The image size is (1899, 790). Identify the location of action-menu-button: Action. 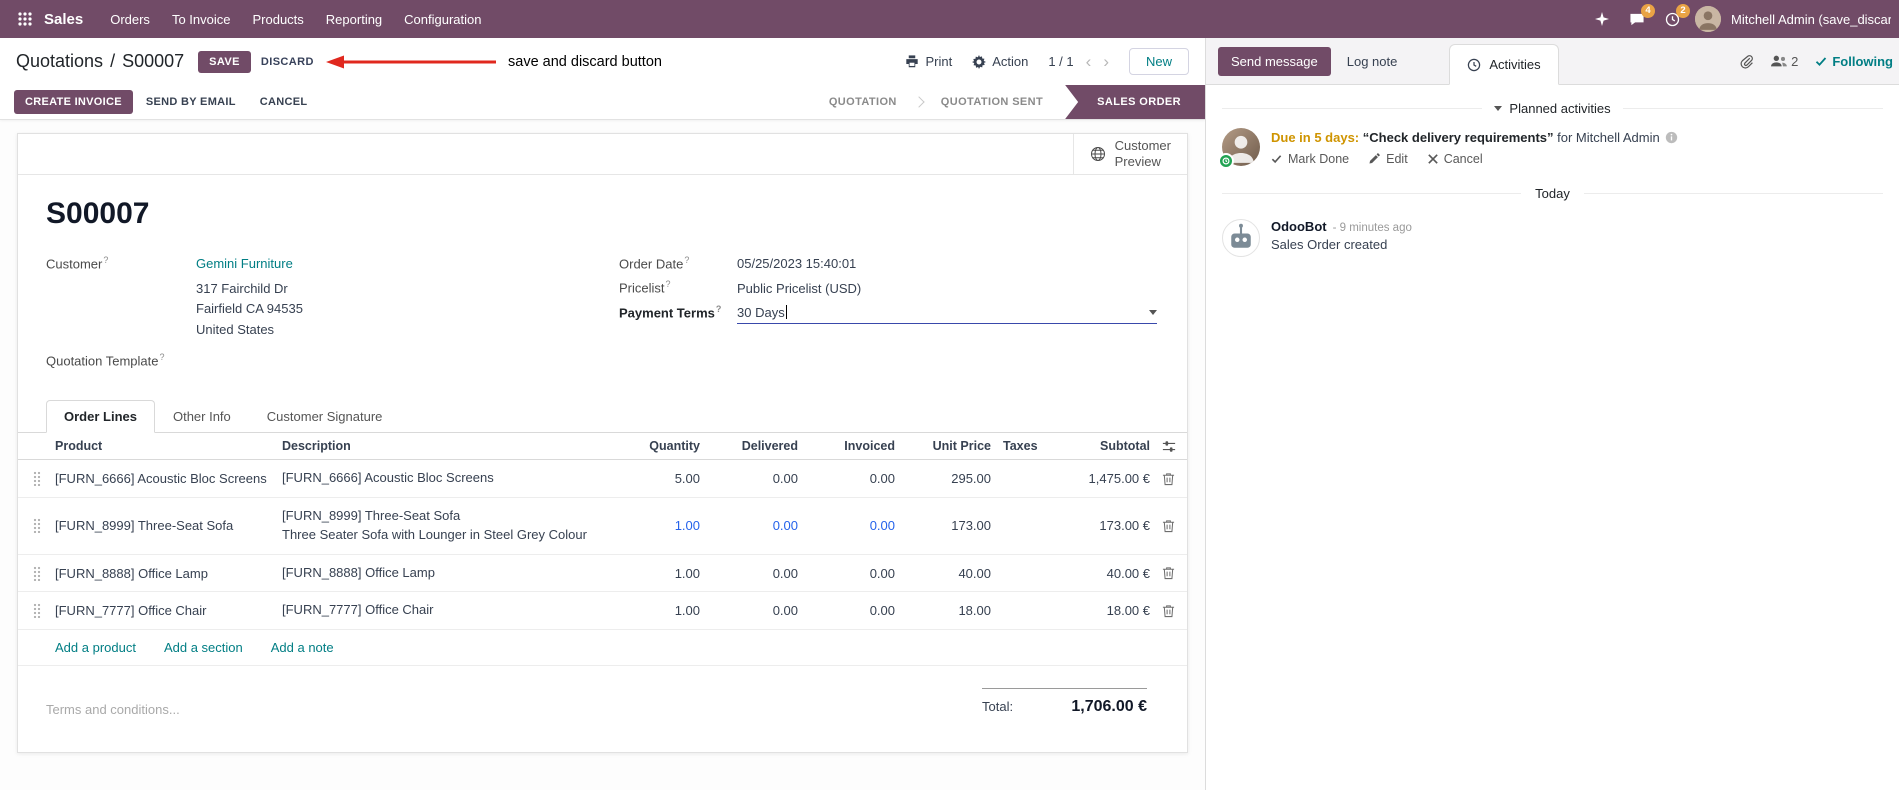
(1000, 61).